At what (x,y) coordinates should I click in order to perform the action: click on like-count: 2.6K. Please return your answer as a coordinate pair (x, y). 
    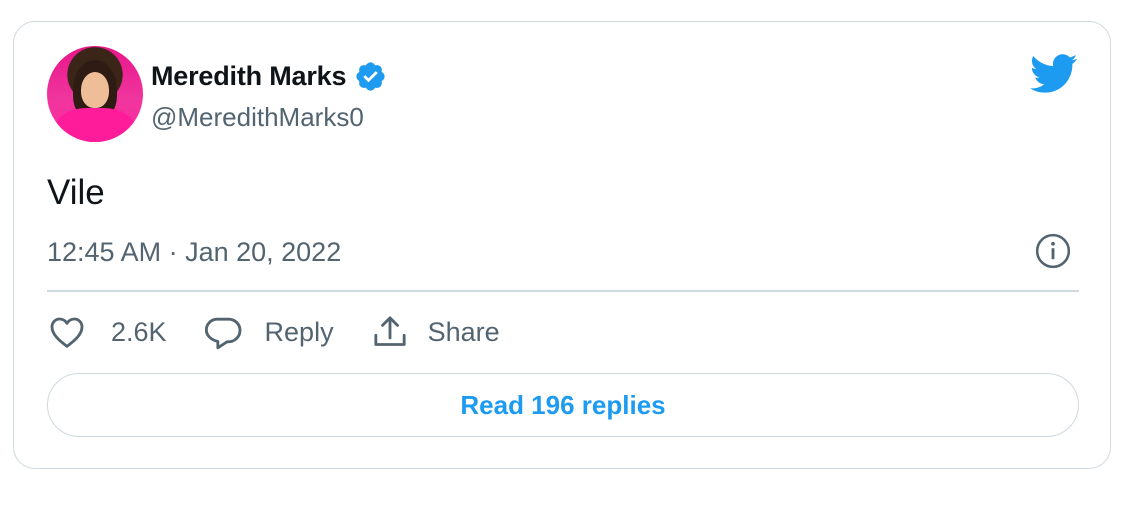
    Looking at the image, I should click on (139, 331).